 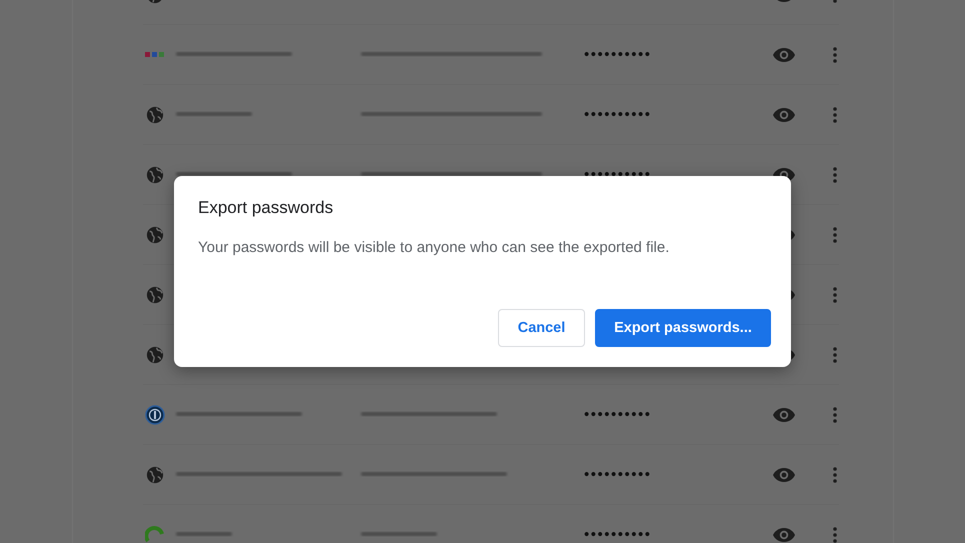 What do you see at coordinates (434, 247) in the screenshot?
I see `dialog-message: Your passwords will be visible to anyone who can see the exported file.` at bounding box center [434, 247].